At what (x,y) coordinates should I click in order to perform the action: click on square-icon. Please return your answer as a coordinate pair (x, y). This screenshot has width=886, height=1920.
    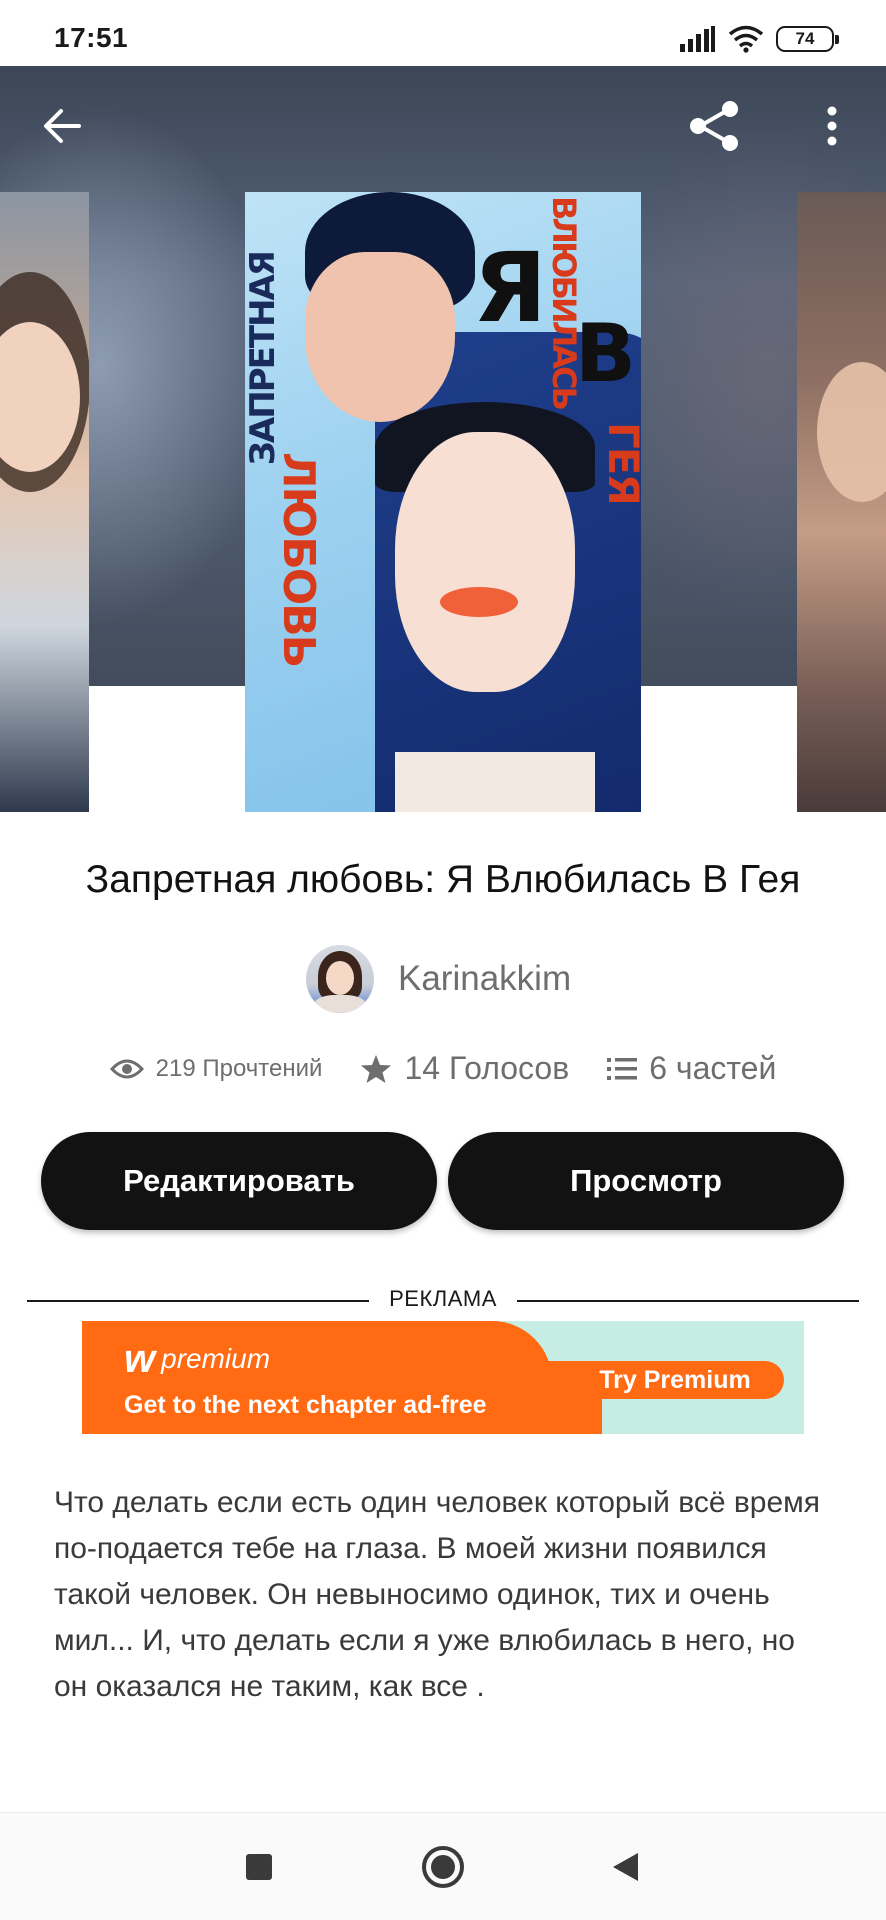
    Looking at the image, I should click on (259, 1867).